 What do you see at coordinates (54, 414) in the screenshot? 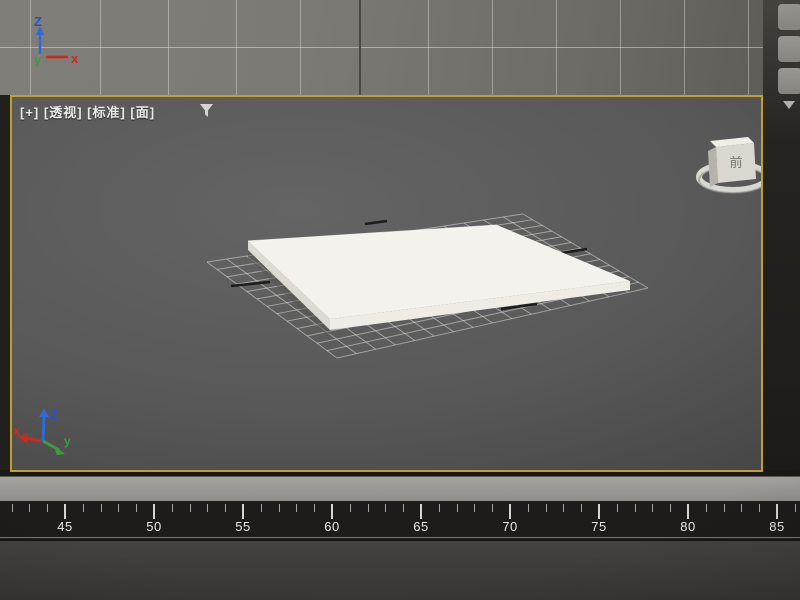
I see `gizmo-z-label: Z` at bounding box center [54, 414].